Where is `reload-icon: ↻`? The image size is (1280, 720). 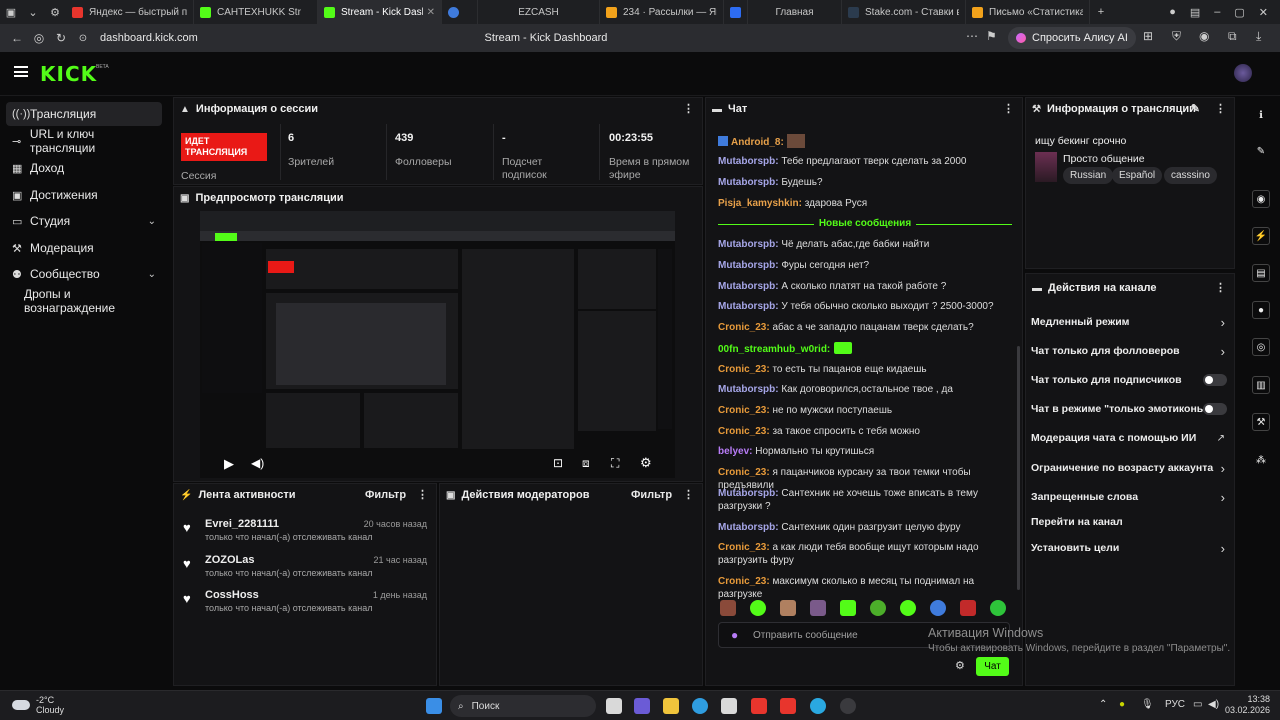 reload-icon: ↻ is located at coordinates (61, 38).